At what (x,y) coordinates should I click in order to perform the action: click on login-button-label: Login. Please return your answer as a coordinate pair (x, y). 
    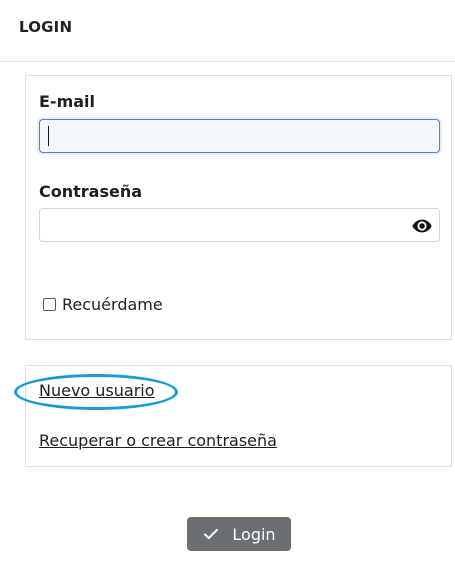
    Looking at the image, I should click on (254, 534).